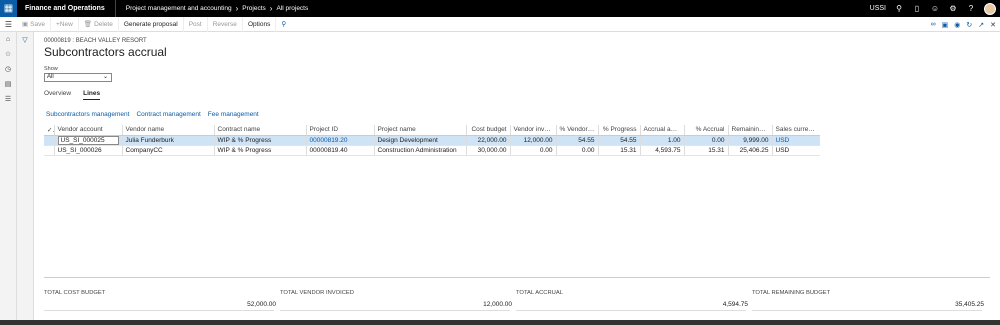 The width and height of the screenshot is (1000, 325). Describe the element at coordinates (92, 95) in the screenshot. I see `tab-lines: Lines` at that location.